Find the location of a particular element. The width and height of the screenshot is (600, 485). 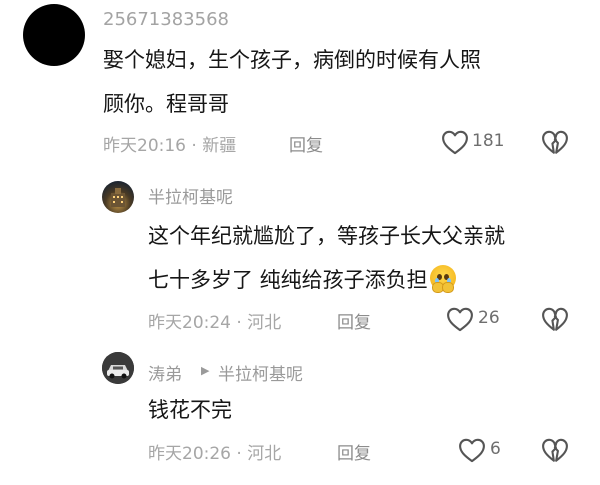

comment-text-line-1: 钱花不完 is located at coordinates (190, 410).